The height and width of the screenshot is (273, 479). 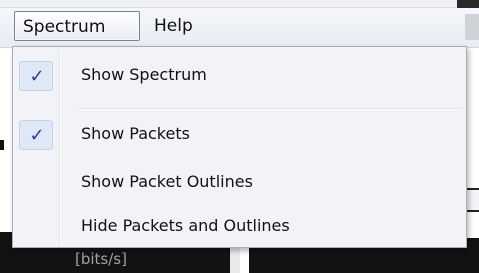 What do you see at coordinates (101, 259) in the screenshot?
I see `unit-label: [bits/s]` at bounding box center [101, 259].